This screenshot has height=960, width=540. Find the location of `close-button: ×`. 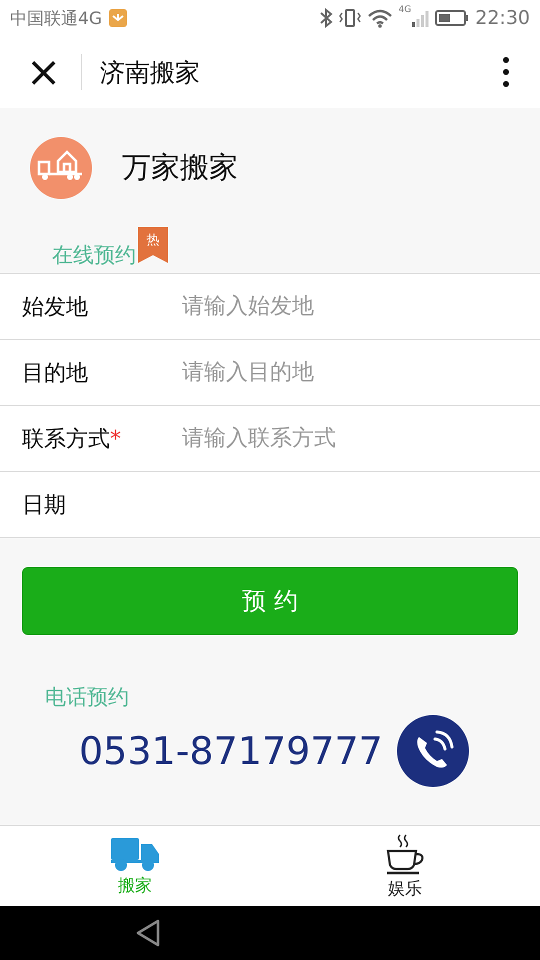

close-button: × is located at coordinates (44, 72).